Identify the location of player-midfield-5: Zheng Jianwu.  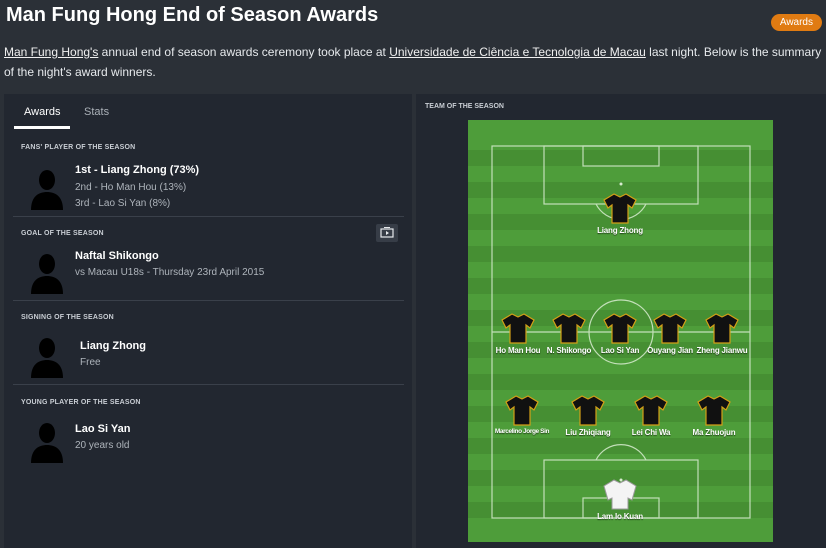
(722, 333).